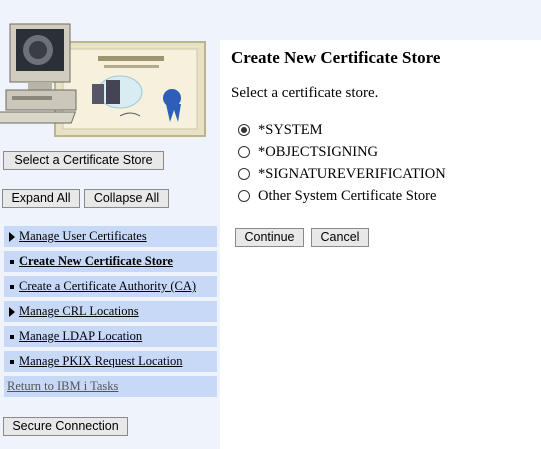  What do you see at coordinates (318, 152) in the screenshot?
I see `option-label: *OBJECTSIGNING` at bounding box center [318, 152].